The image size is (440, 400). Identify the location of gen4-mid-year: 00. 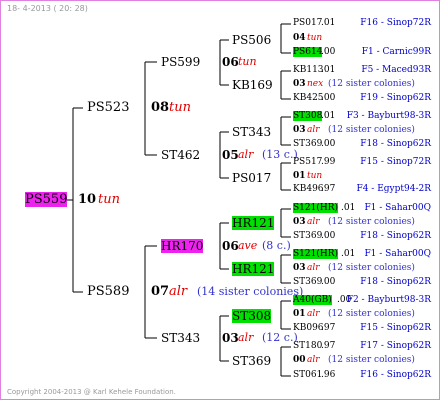
(299, 360).